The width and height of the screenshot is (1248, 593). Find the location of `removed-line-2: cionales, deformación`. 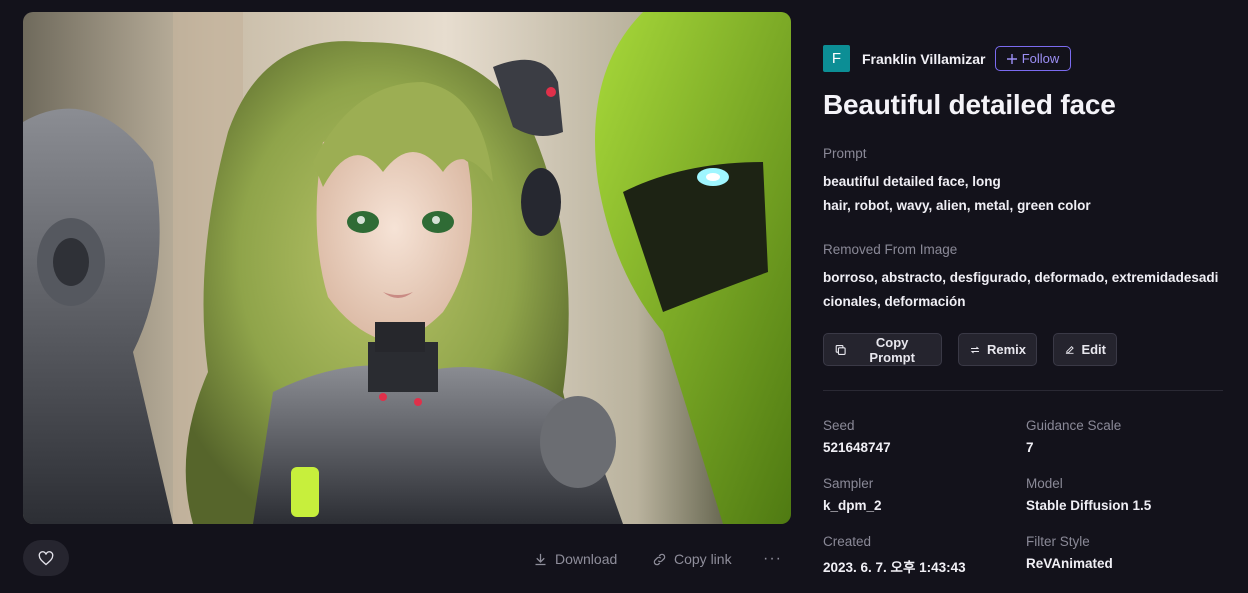

removed-line-2: cionales, deformación is located at coordinates (894, 301).